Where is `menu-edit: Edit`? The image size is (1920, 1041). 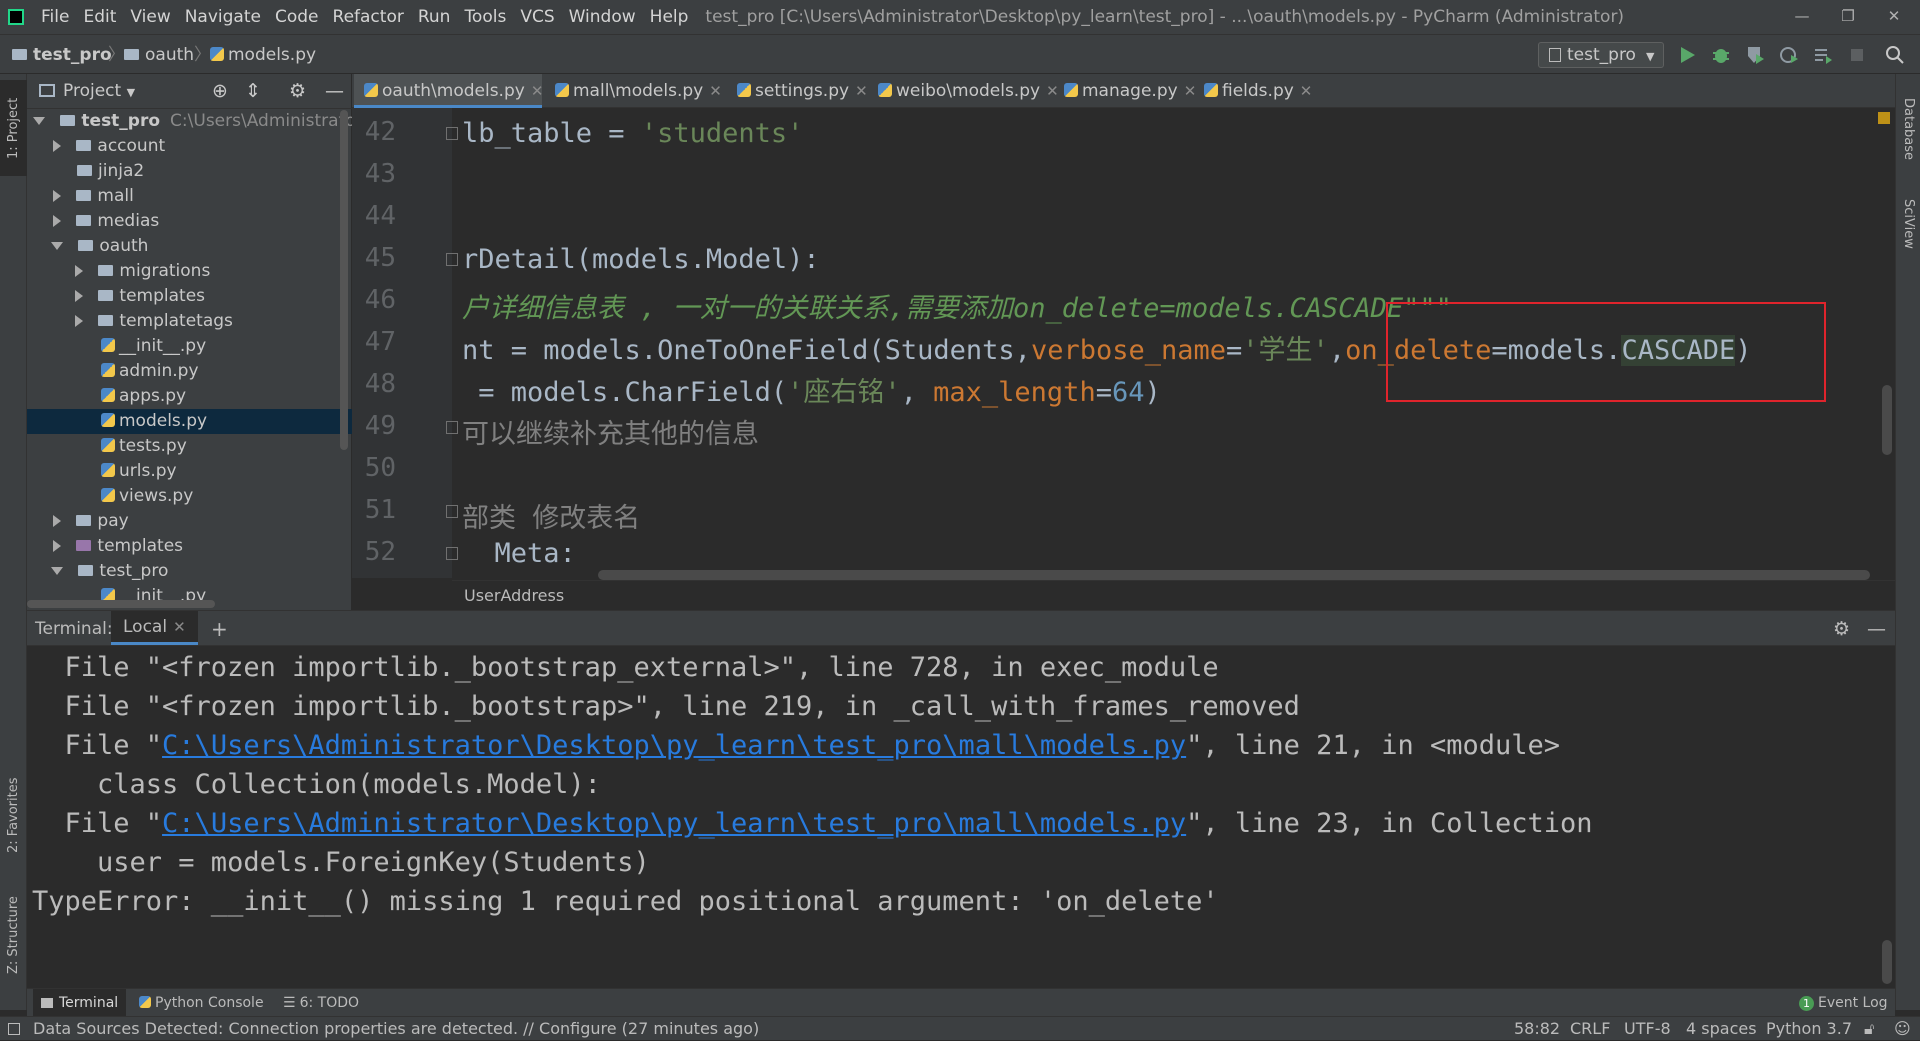
menu-edit: Edit is located at coordinates (99, 17).